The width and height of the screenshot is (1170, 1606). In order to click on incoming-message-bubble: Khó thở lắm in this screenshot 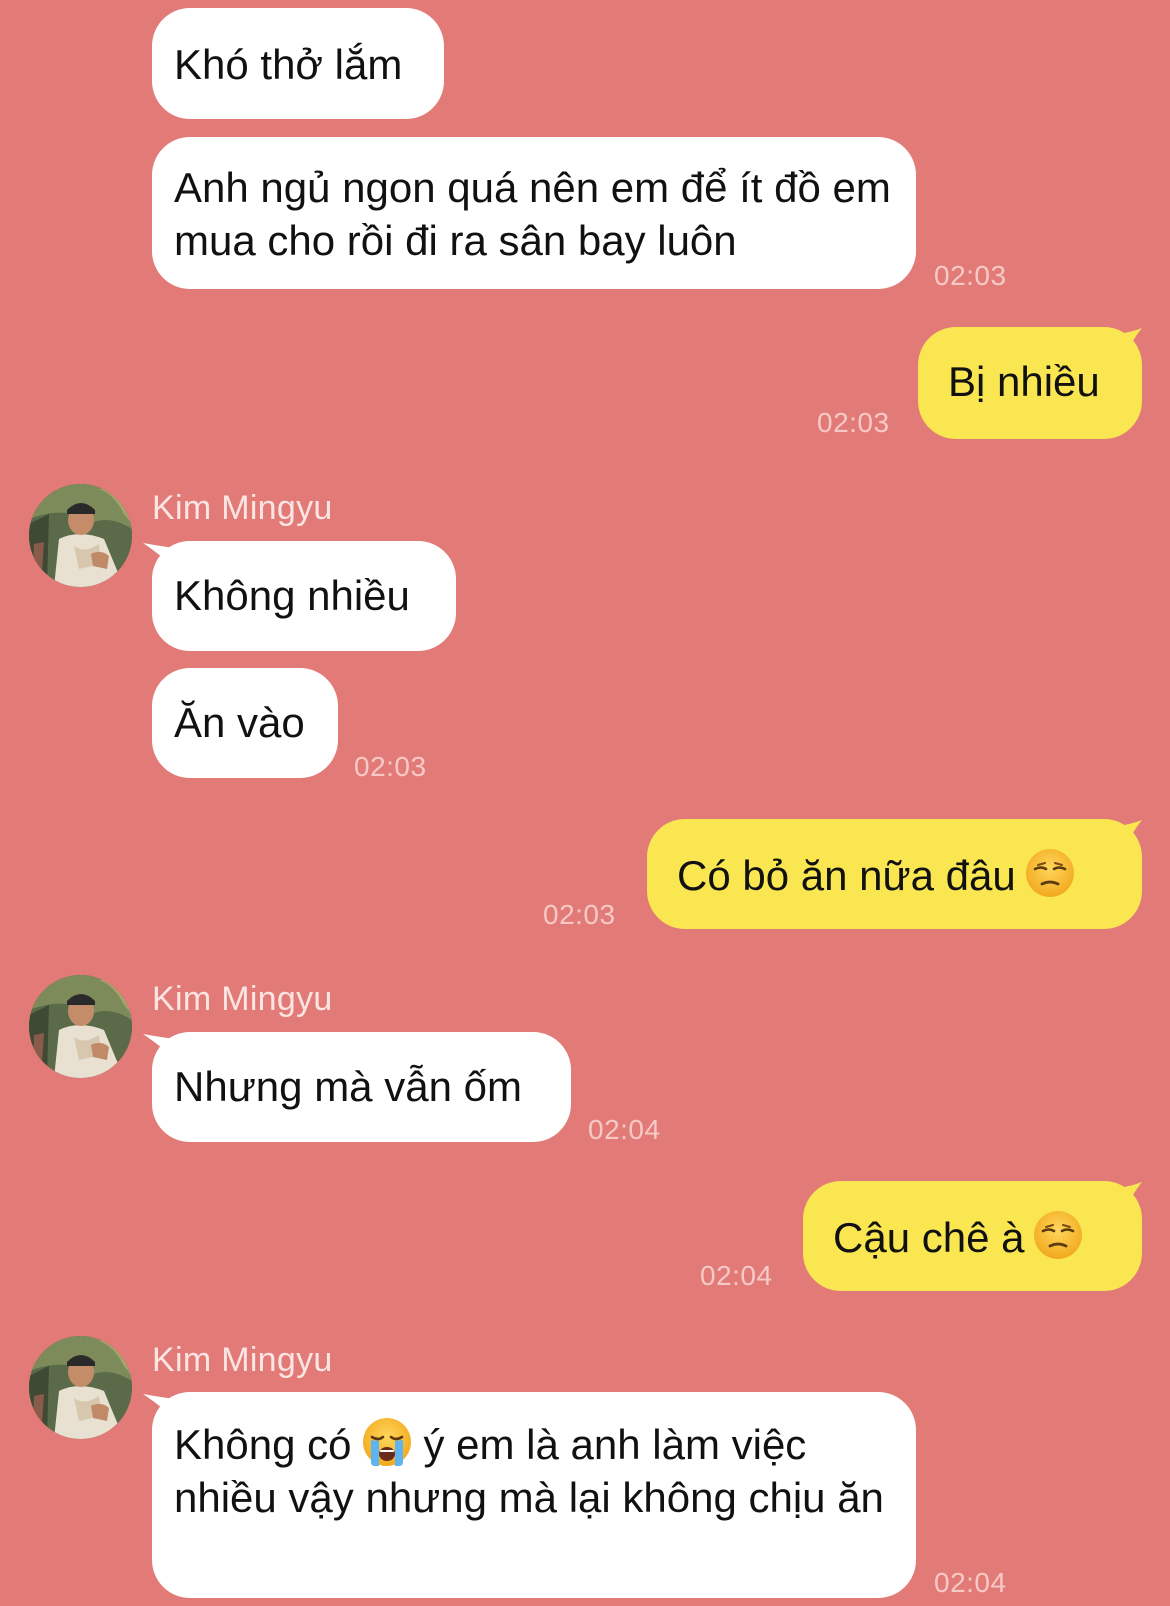, I will do `click(298, 63)`.